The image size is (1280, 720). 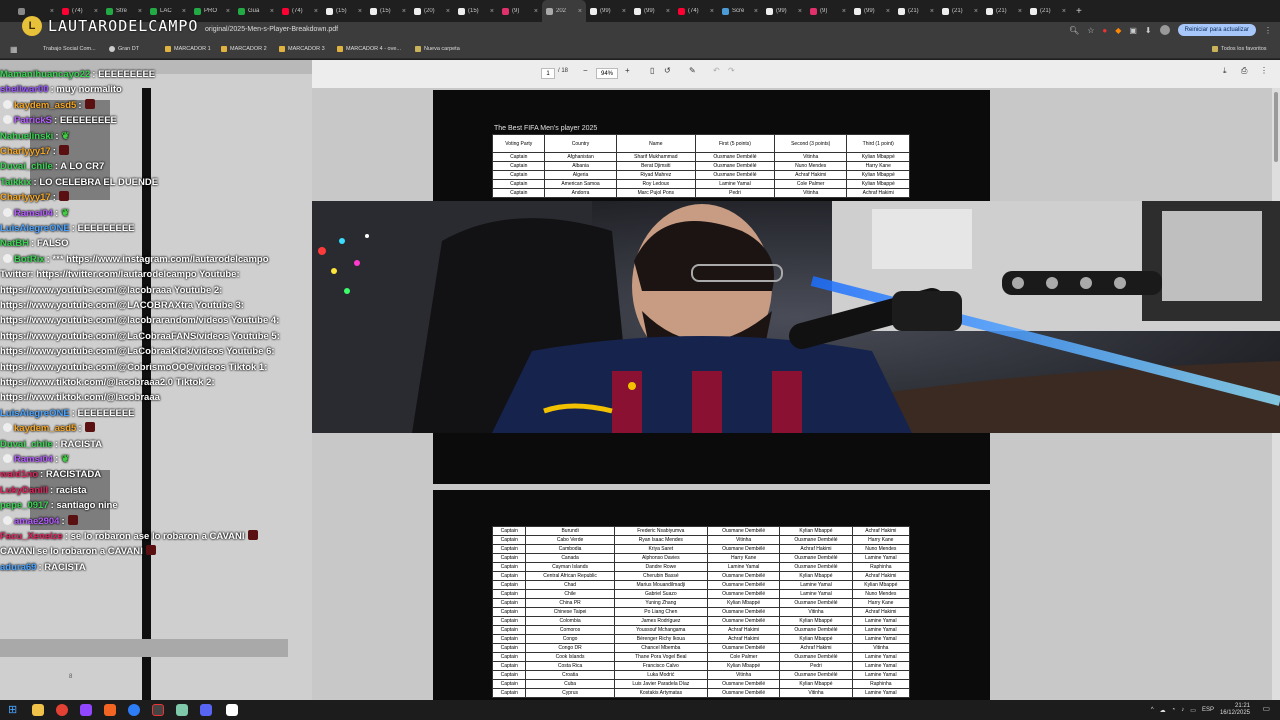 What do you see at coordinates (26, 136) in the screenshot?
I see `chat-username: Nahuelinski` at bounding box center [26, 136].